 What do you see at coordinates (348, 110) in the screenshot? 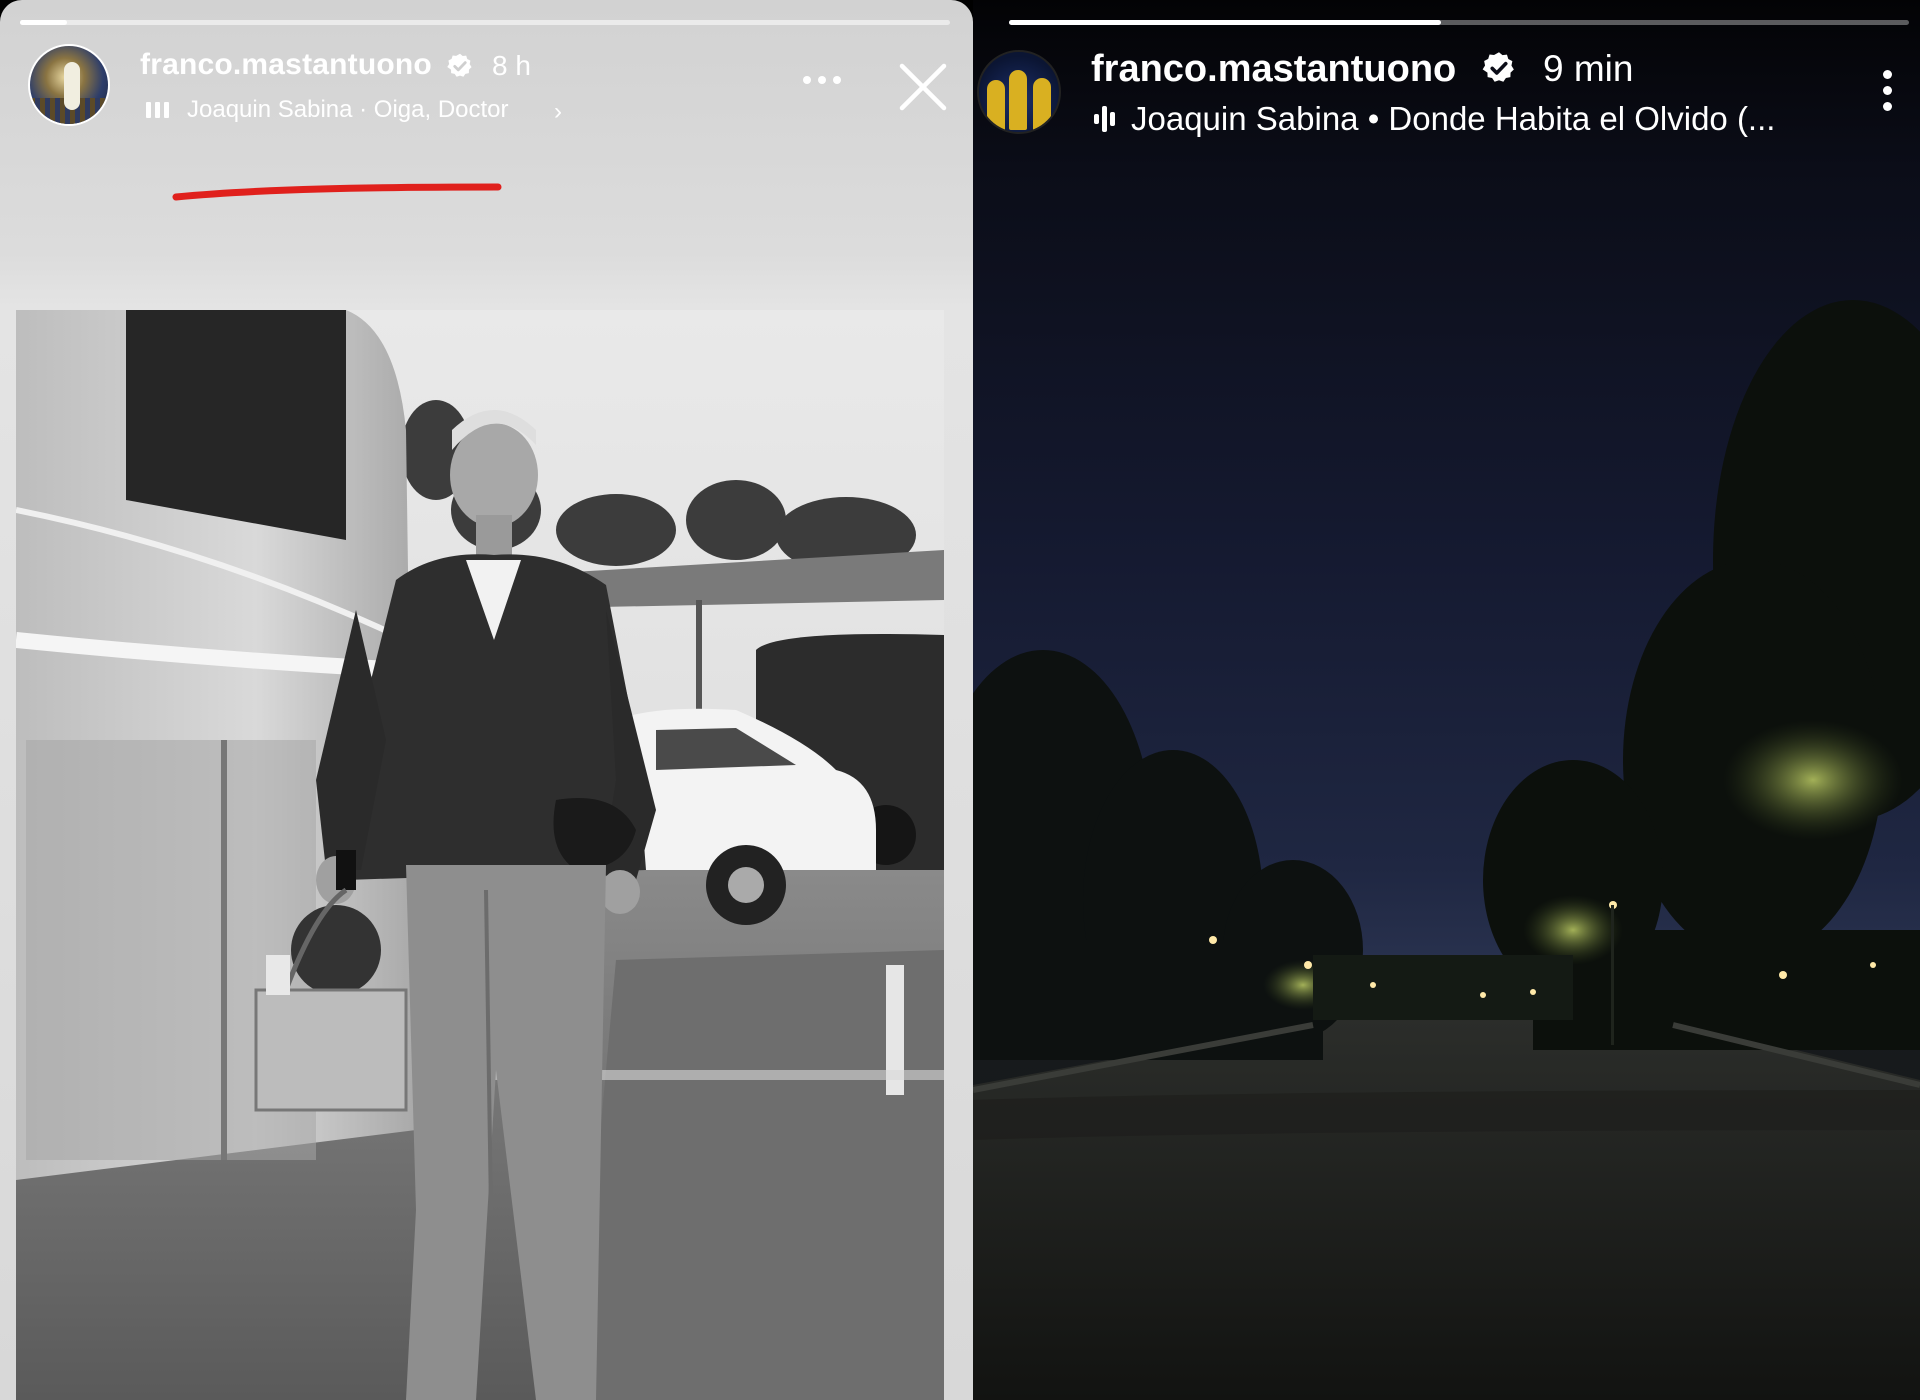
I see `music-track-link: Joaquin Sabina · Oiga, Doctor` at bounding box center [348, 110].